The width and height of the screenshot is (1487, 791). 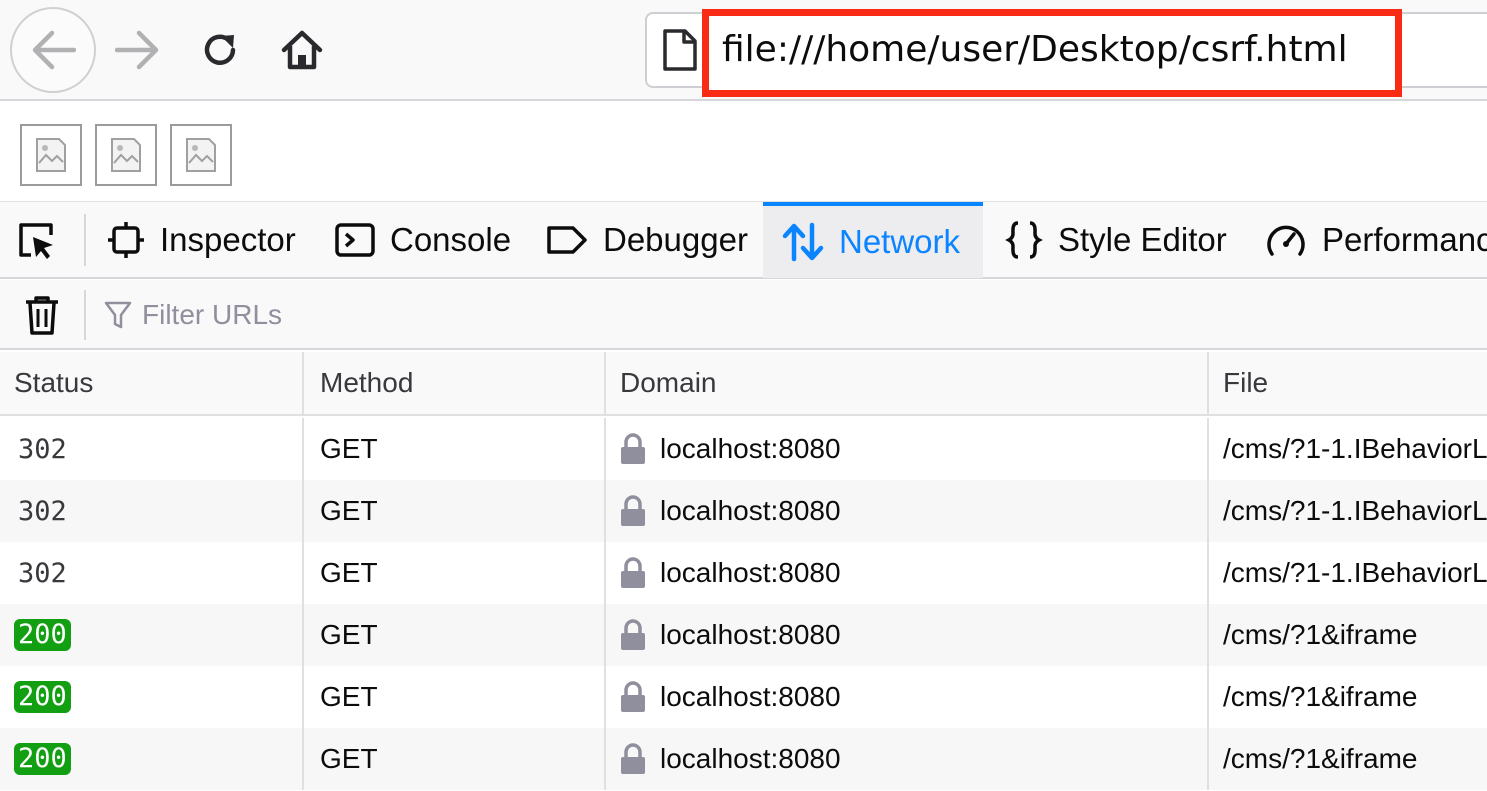 I want to click on column-header-file: File, so click(x=1347, y=383).